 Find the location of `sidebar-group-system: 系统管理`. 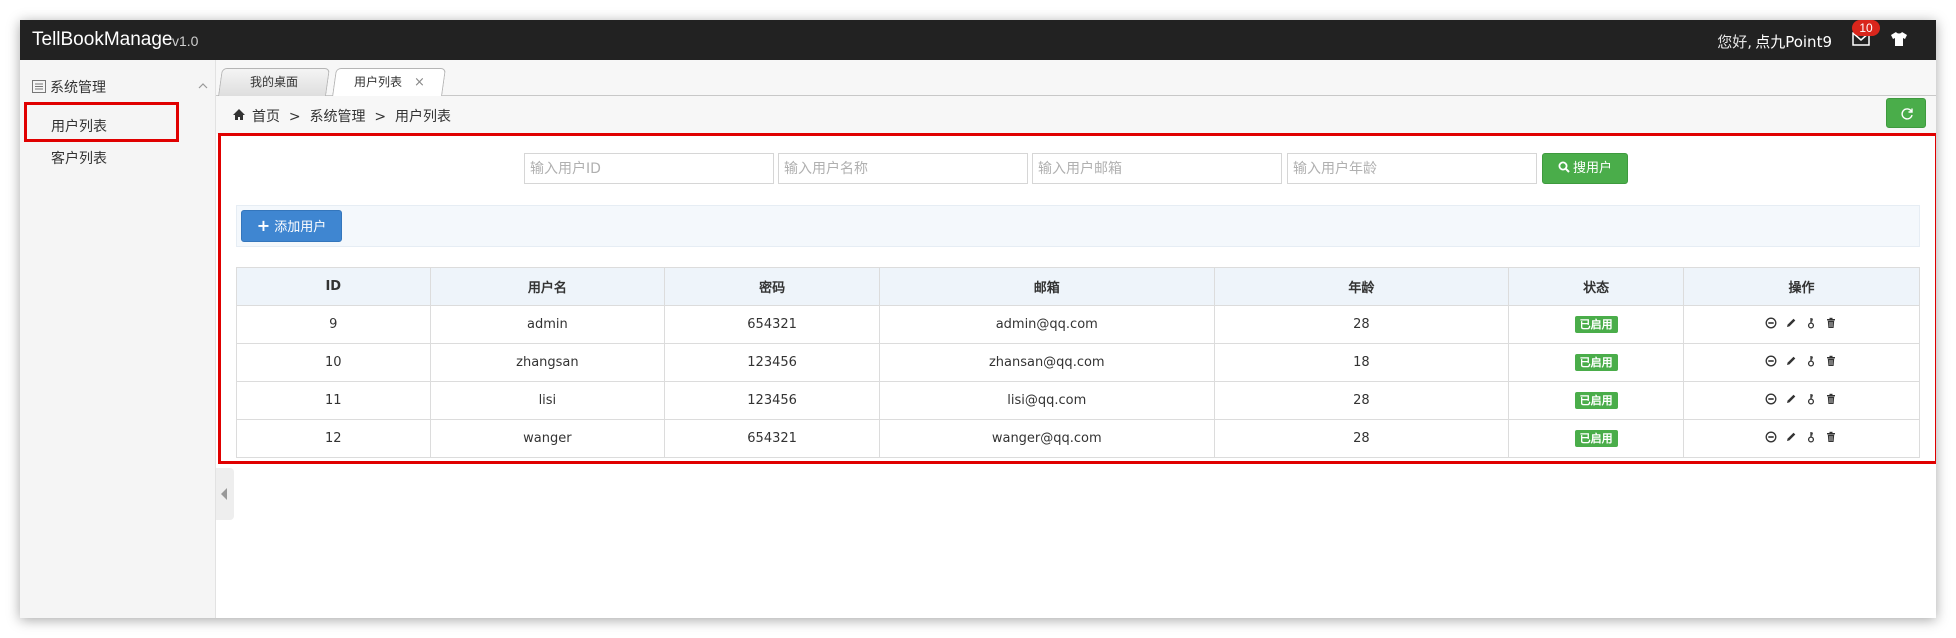

sidebar-group-system: 系统管理 is located at coordinates (120, 87).